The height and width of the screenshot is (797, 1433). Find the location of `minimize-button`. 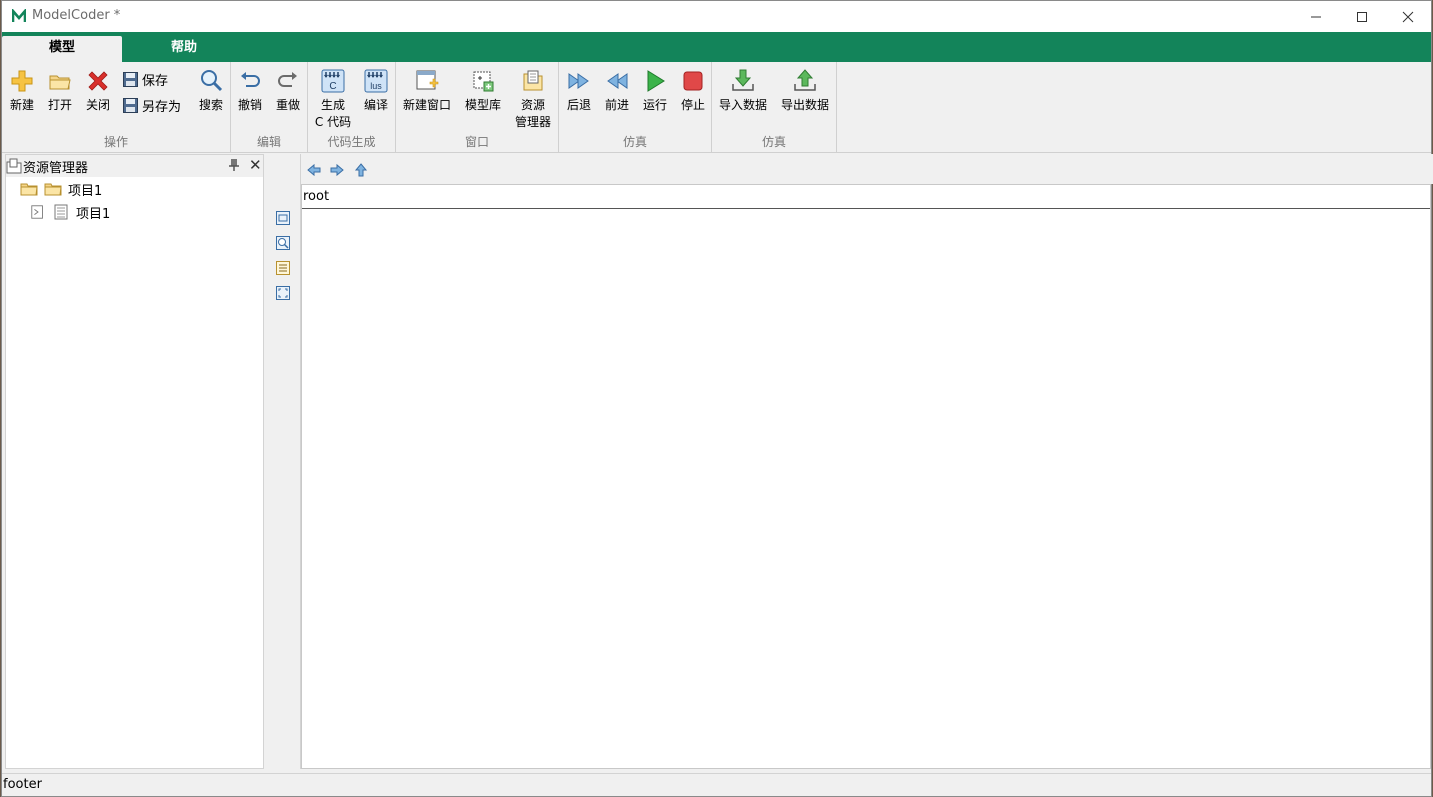

minimize-button is located at coordinates (1316, 16).